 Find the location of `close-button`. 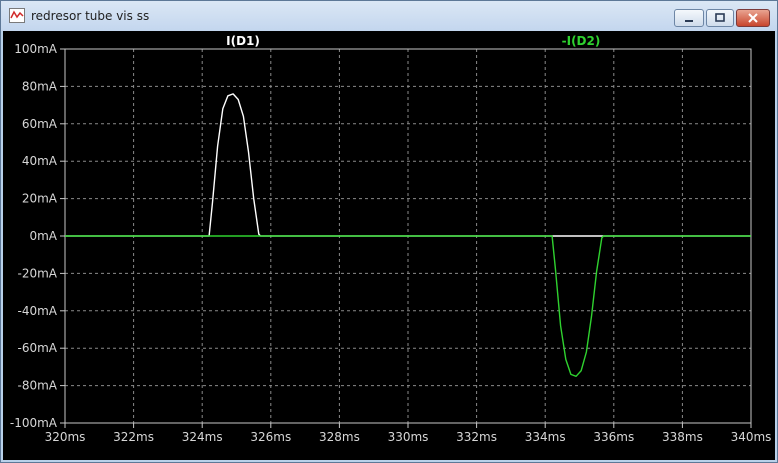

close-button is located at coordinates (753, 18).